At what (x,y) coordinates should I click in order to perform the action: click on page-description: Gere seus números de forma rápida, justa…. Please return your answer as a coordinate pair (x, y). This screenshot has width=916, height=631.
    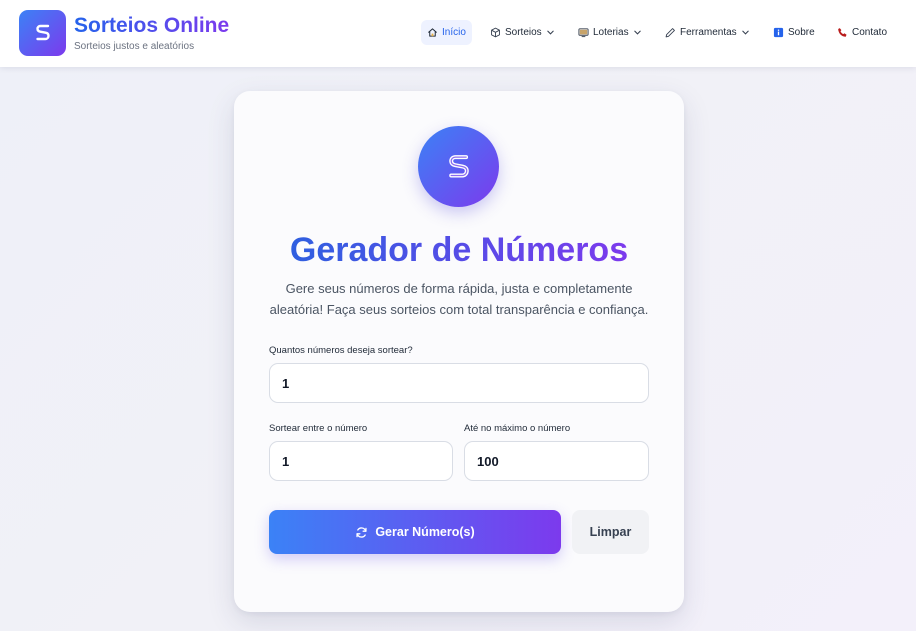
    Looking at the image, I should click on (459, 299).